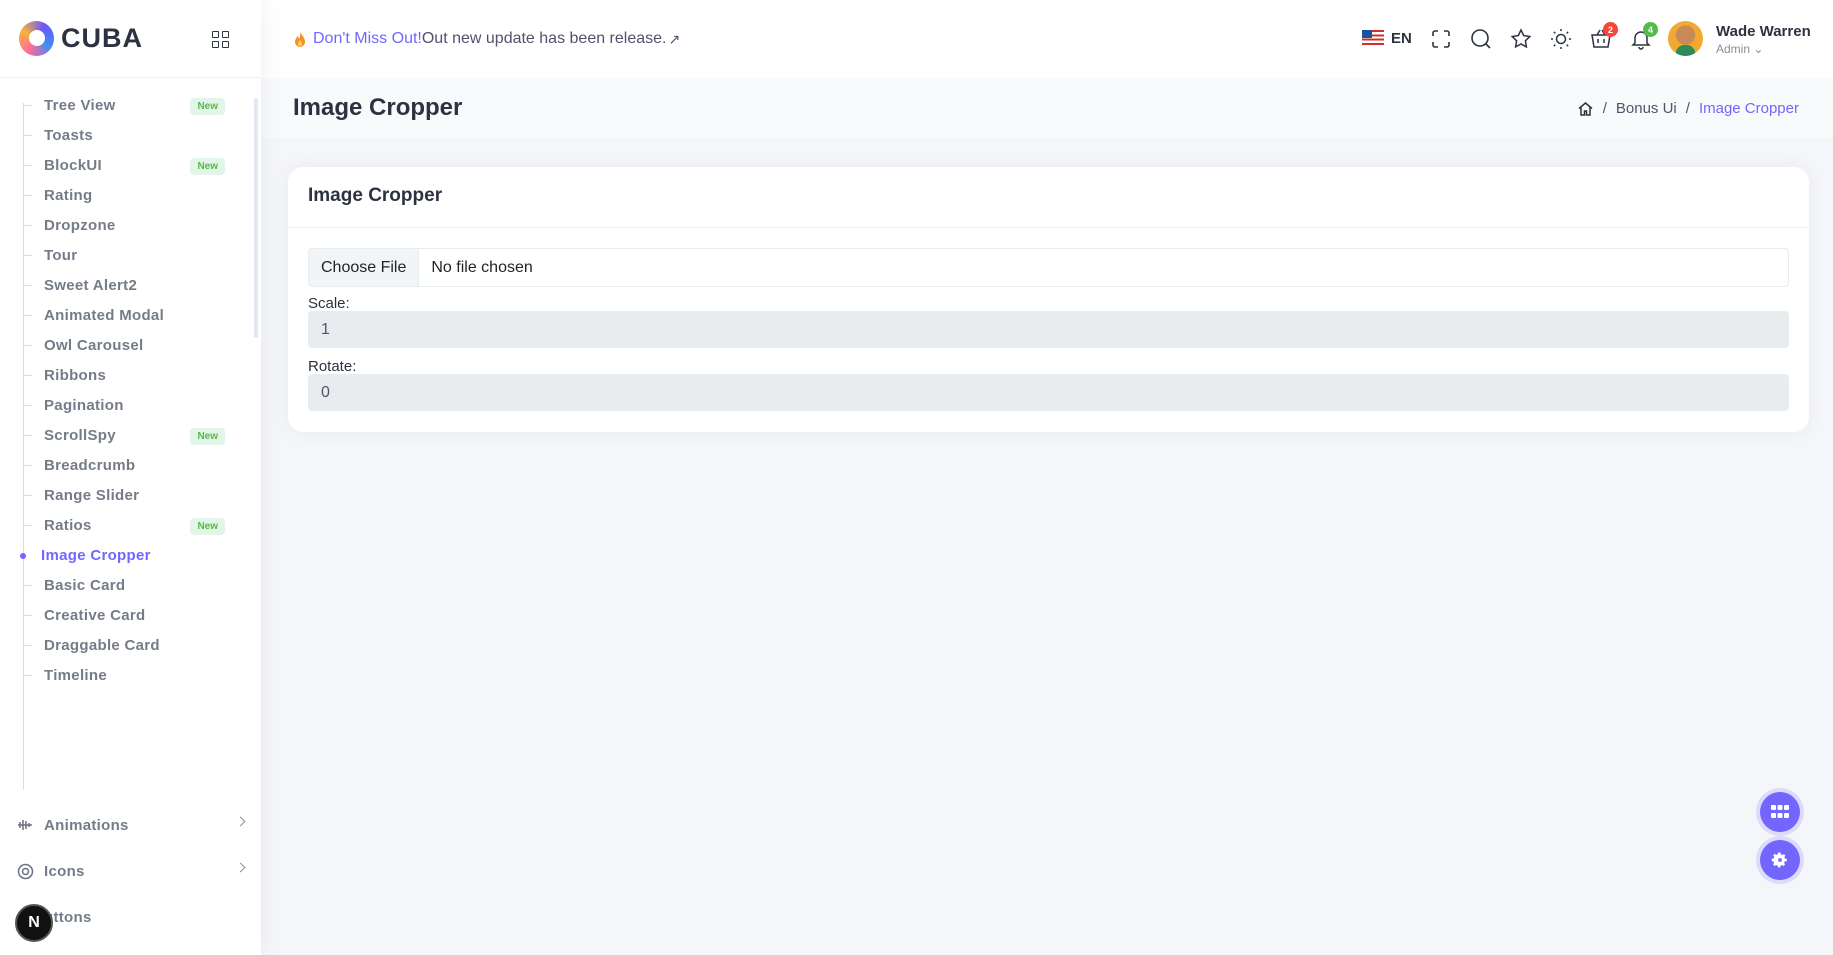  I want to click on user-name: Wade Warren, so click(1763, 31).